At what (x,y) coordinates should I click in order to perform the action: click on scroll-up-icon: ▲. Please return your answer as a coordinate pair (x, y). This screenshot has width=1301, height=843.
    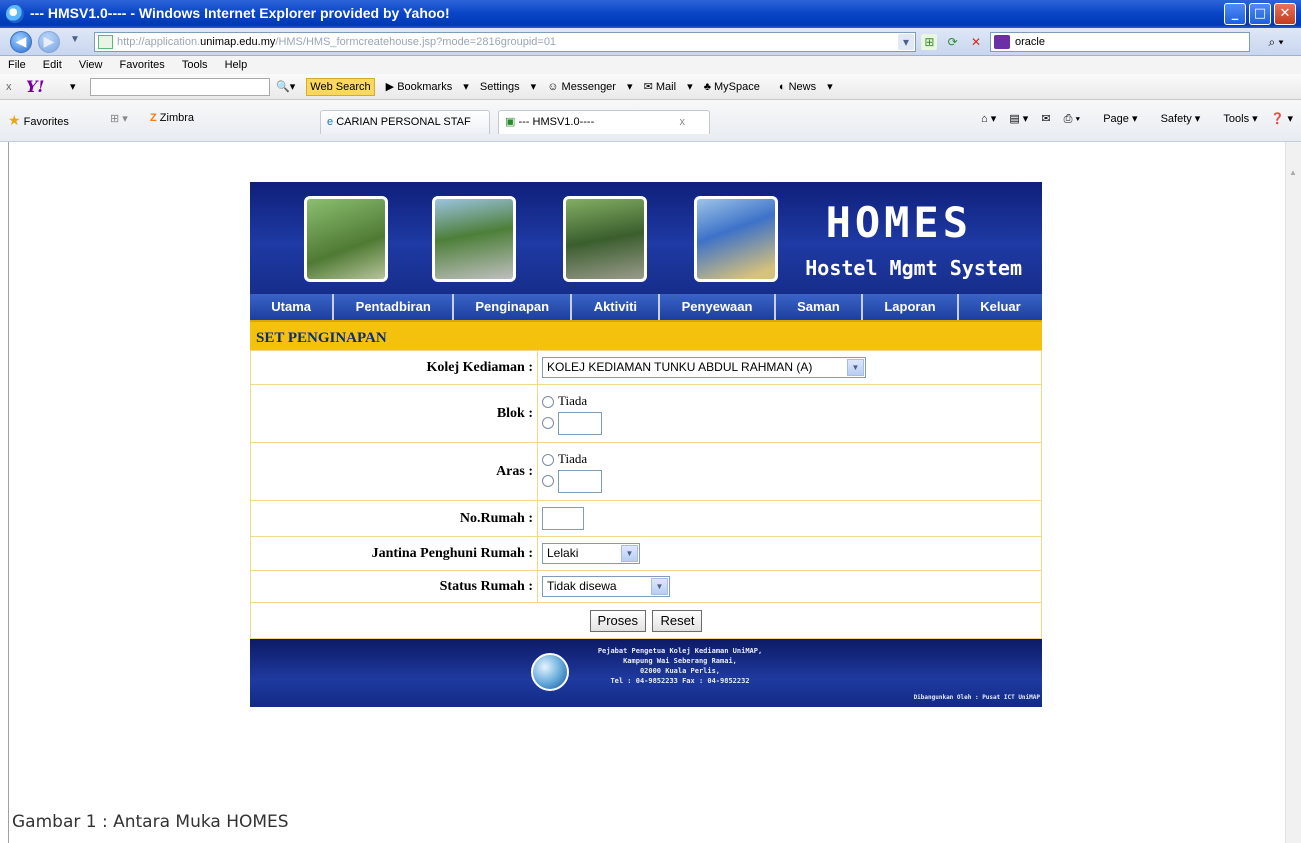
    Looking at the image, I should click on (1293, 172).